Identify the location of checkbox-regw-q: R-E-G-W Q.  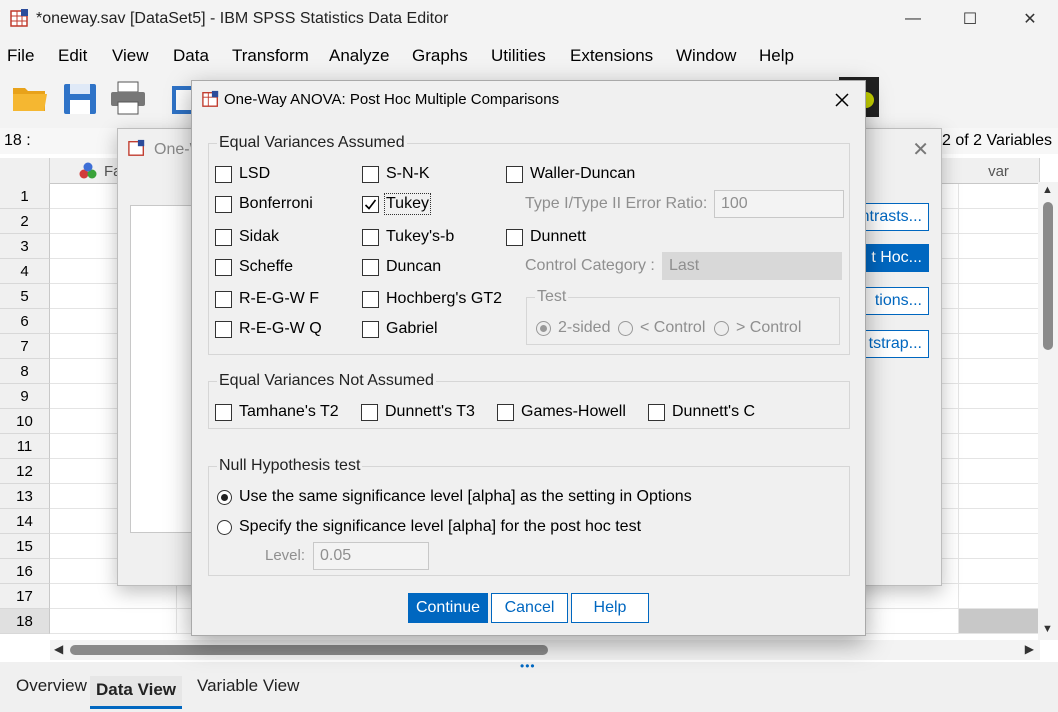
(268, 329).